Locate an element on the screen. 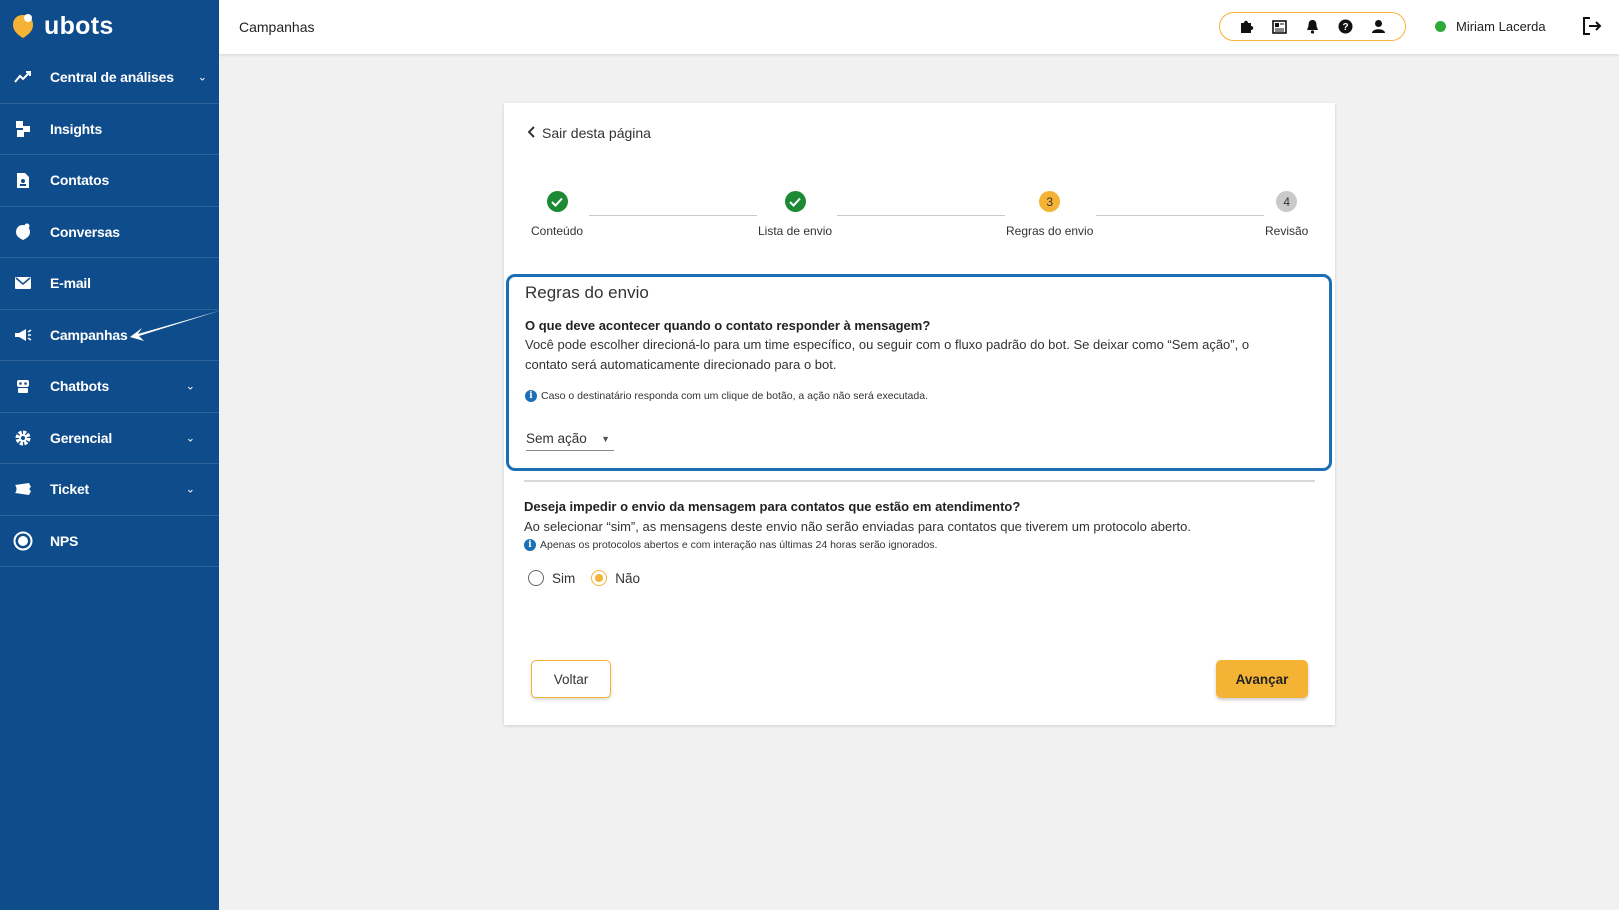 The image size is (1619, 910). annotation-arrow-icon is located at coordinates (176, 325).